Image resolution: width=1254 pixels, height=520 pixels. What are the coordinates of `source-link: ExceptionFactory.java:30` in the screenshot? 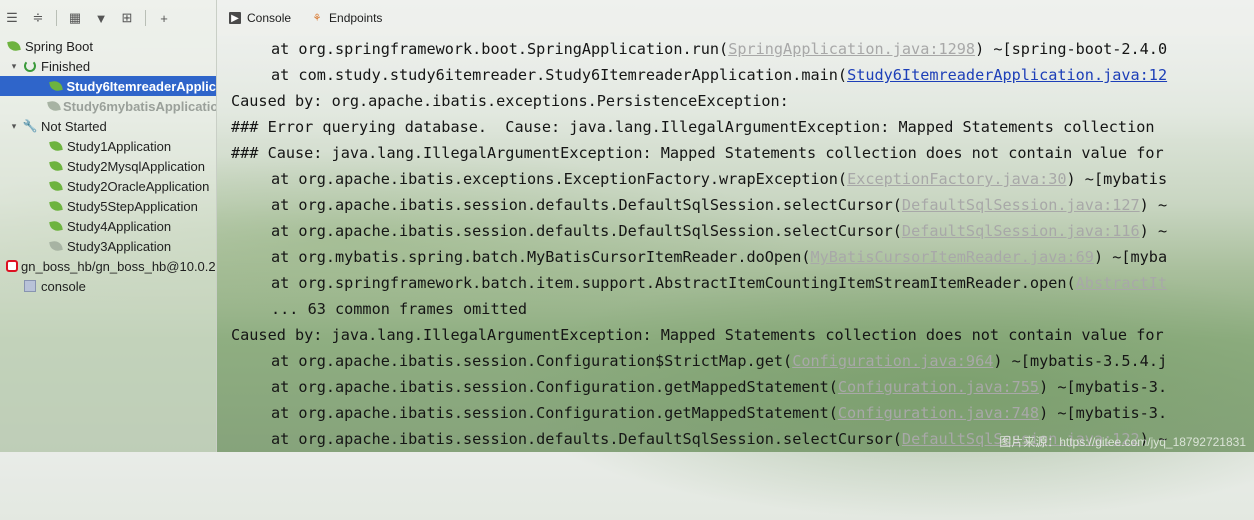 It's located at (956, 179).